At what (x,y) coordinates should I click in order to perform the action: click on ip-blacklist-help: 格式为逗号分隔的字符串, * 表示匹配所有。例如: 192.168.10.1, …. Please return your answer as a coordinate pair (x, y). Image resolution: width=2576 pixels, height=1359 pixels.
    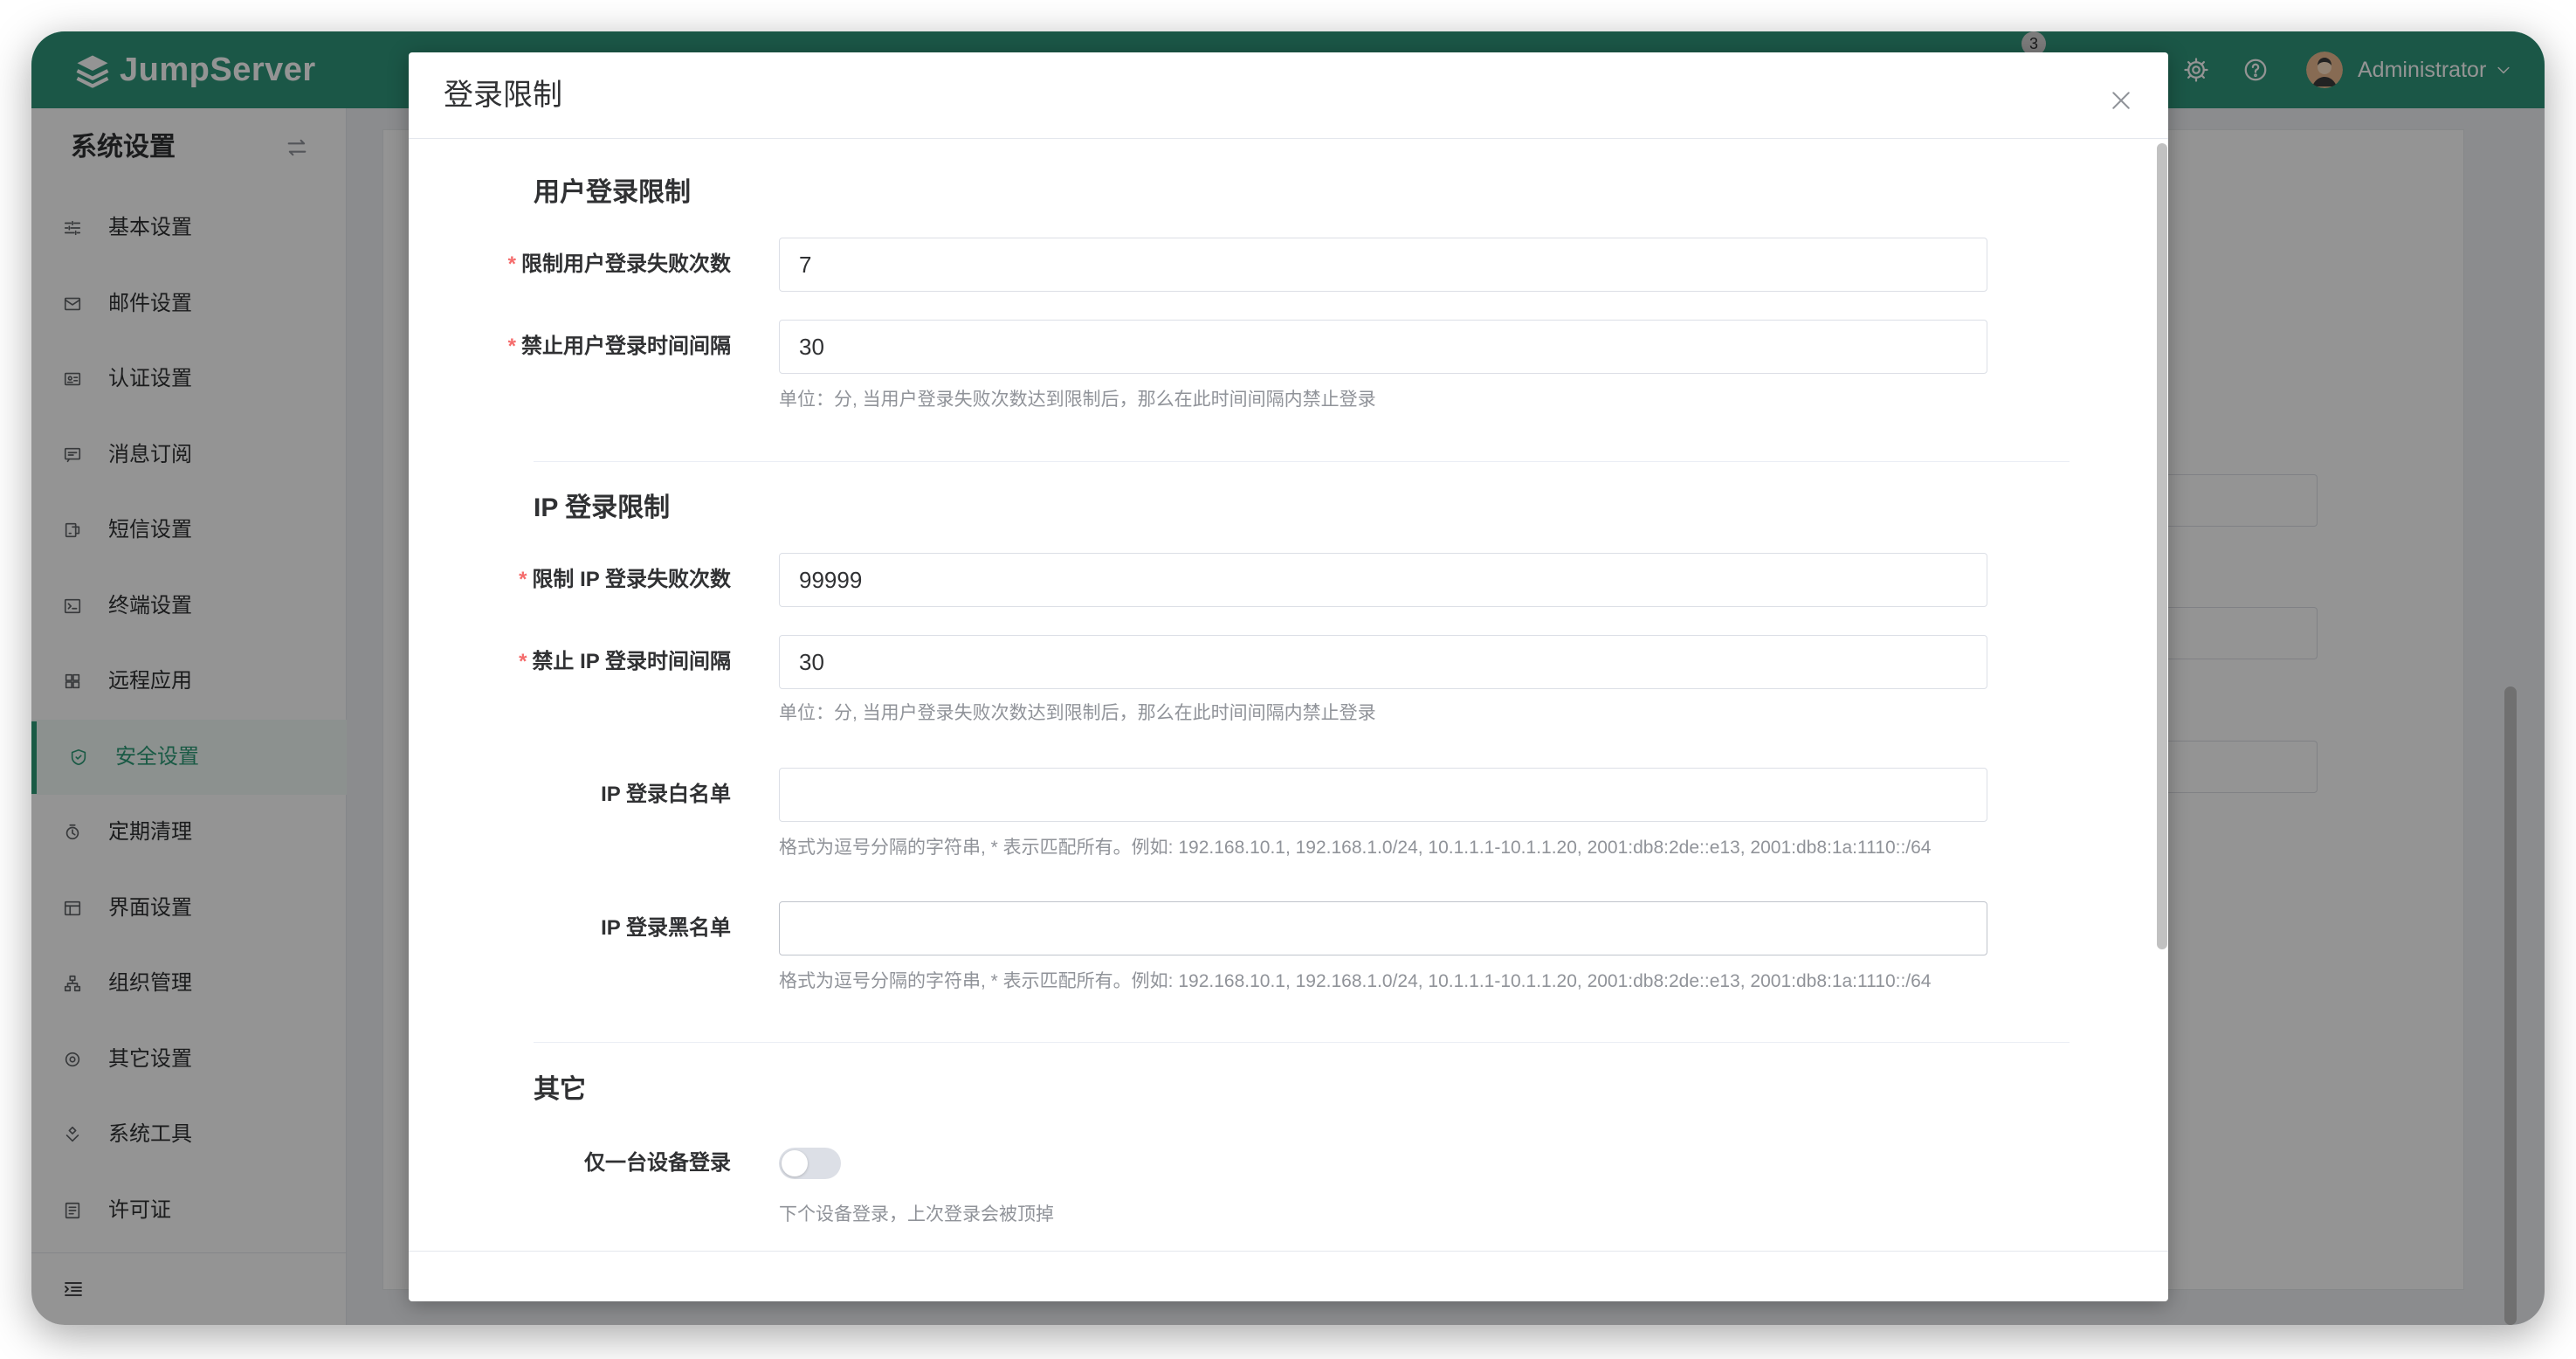
    Looking at the image, I should click on (1355, 981).